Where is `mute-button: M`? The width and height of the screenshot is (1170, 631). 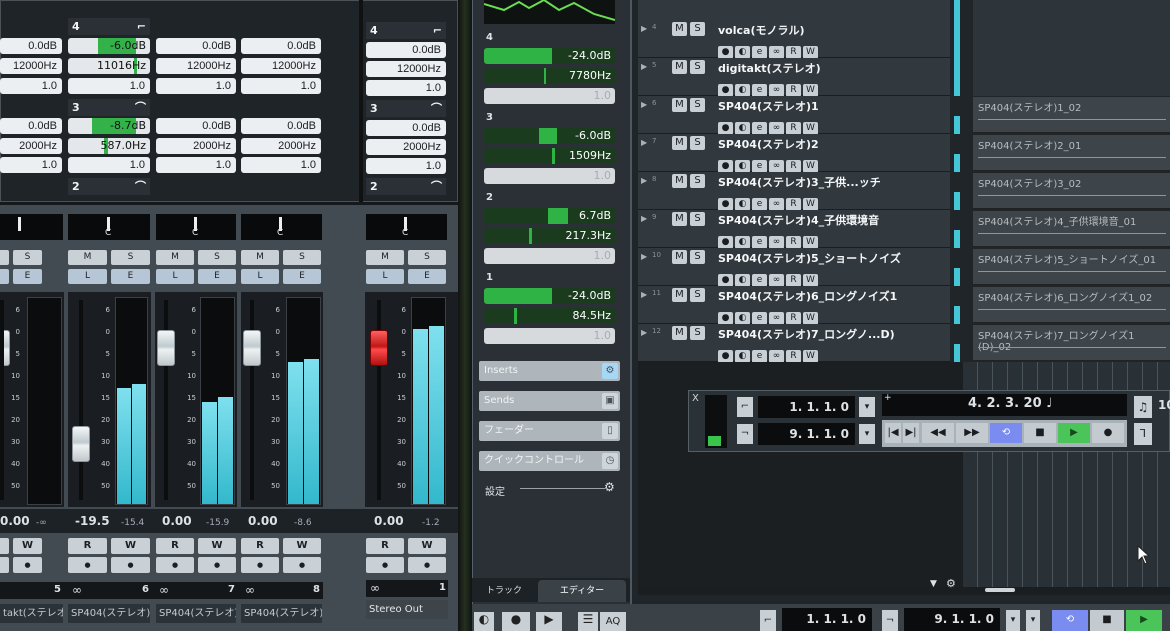 mute-button: M is located at coordinates (87, 257).